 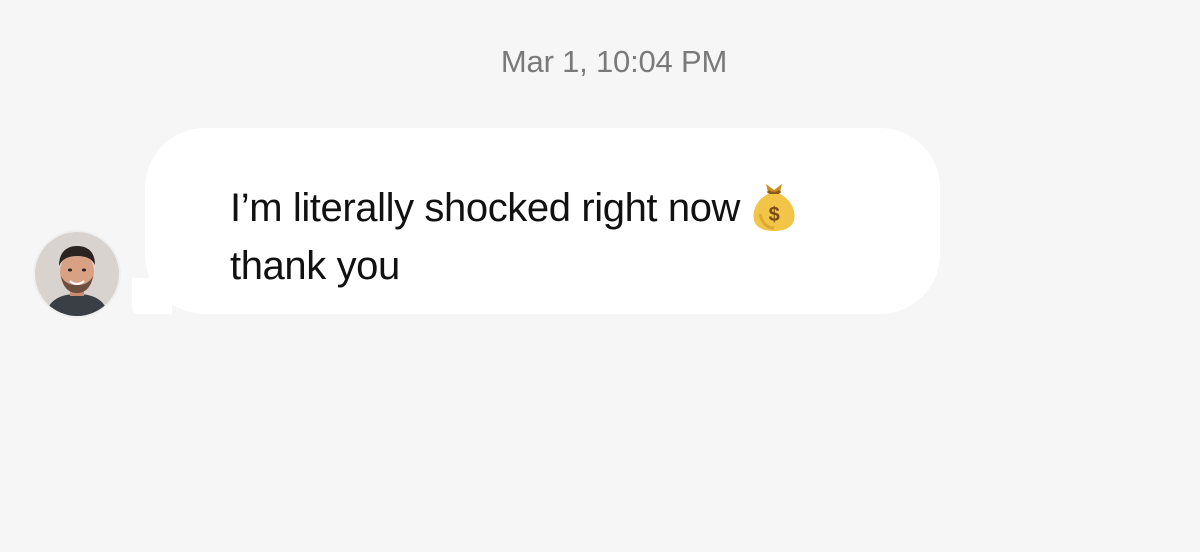 I want to click on message-line-1: I’m literally shocked right now $, so click(x=580, y=209).